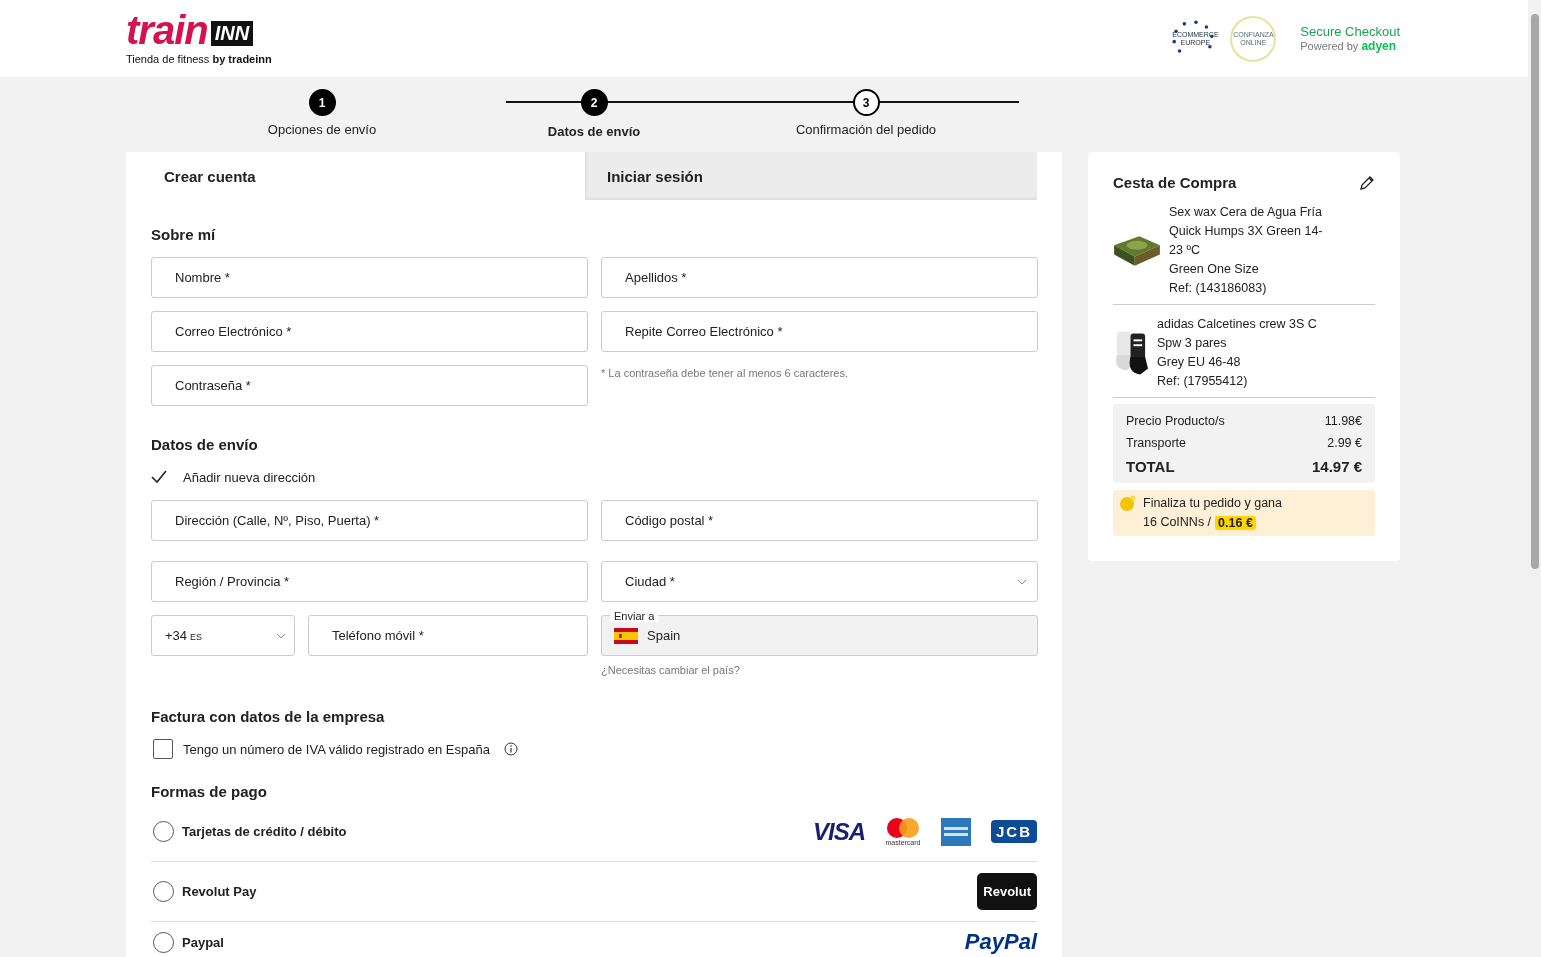  Describe the element at coordinates (819, 670) in the screenshot. I see `change-country-link: ¿Necesitas cambiar el país?` at that location.